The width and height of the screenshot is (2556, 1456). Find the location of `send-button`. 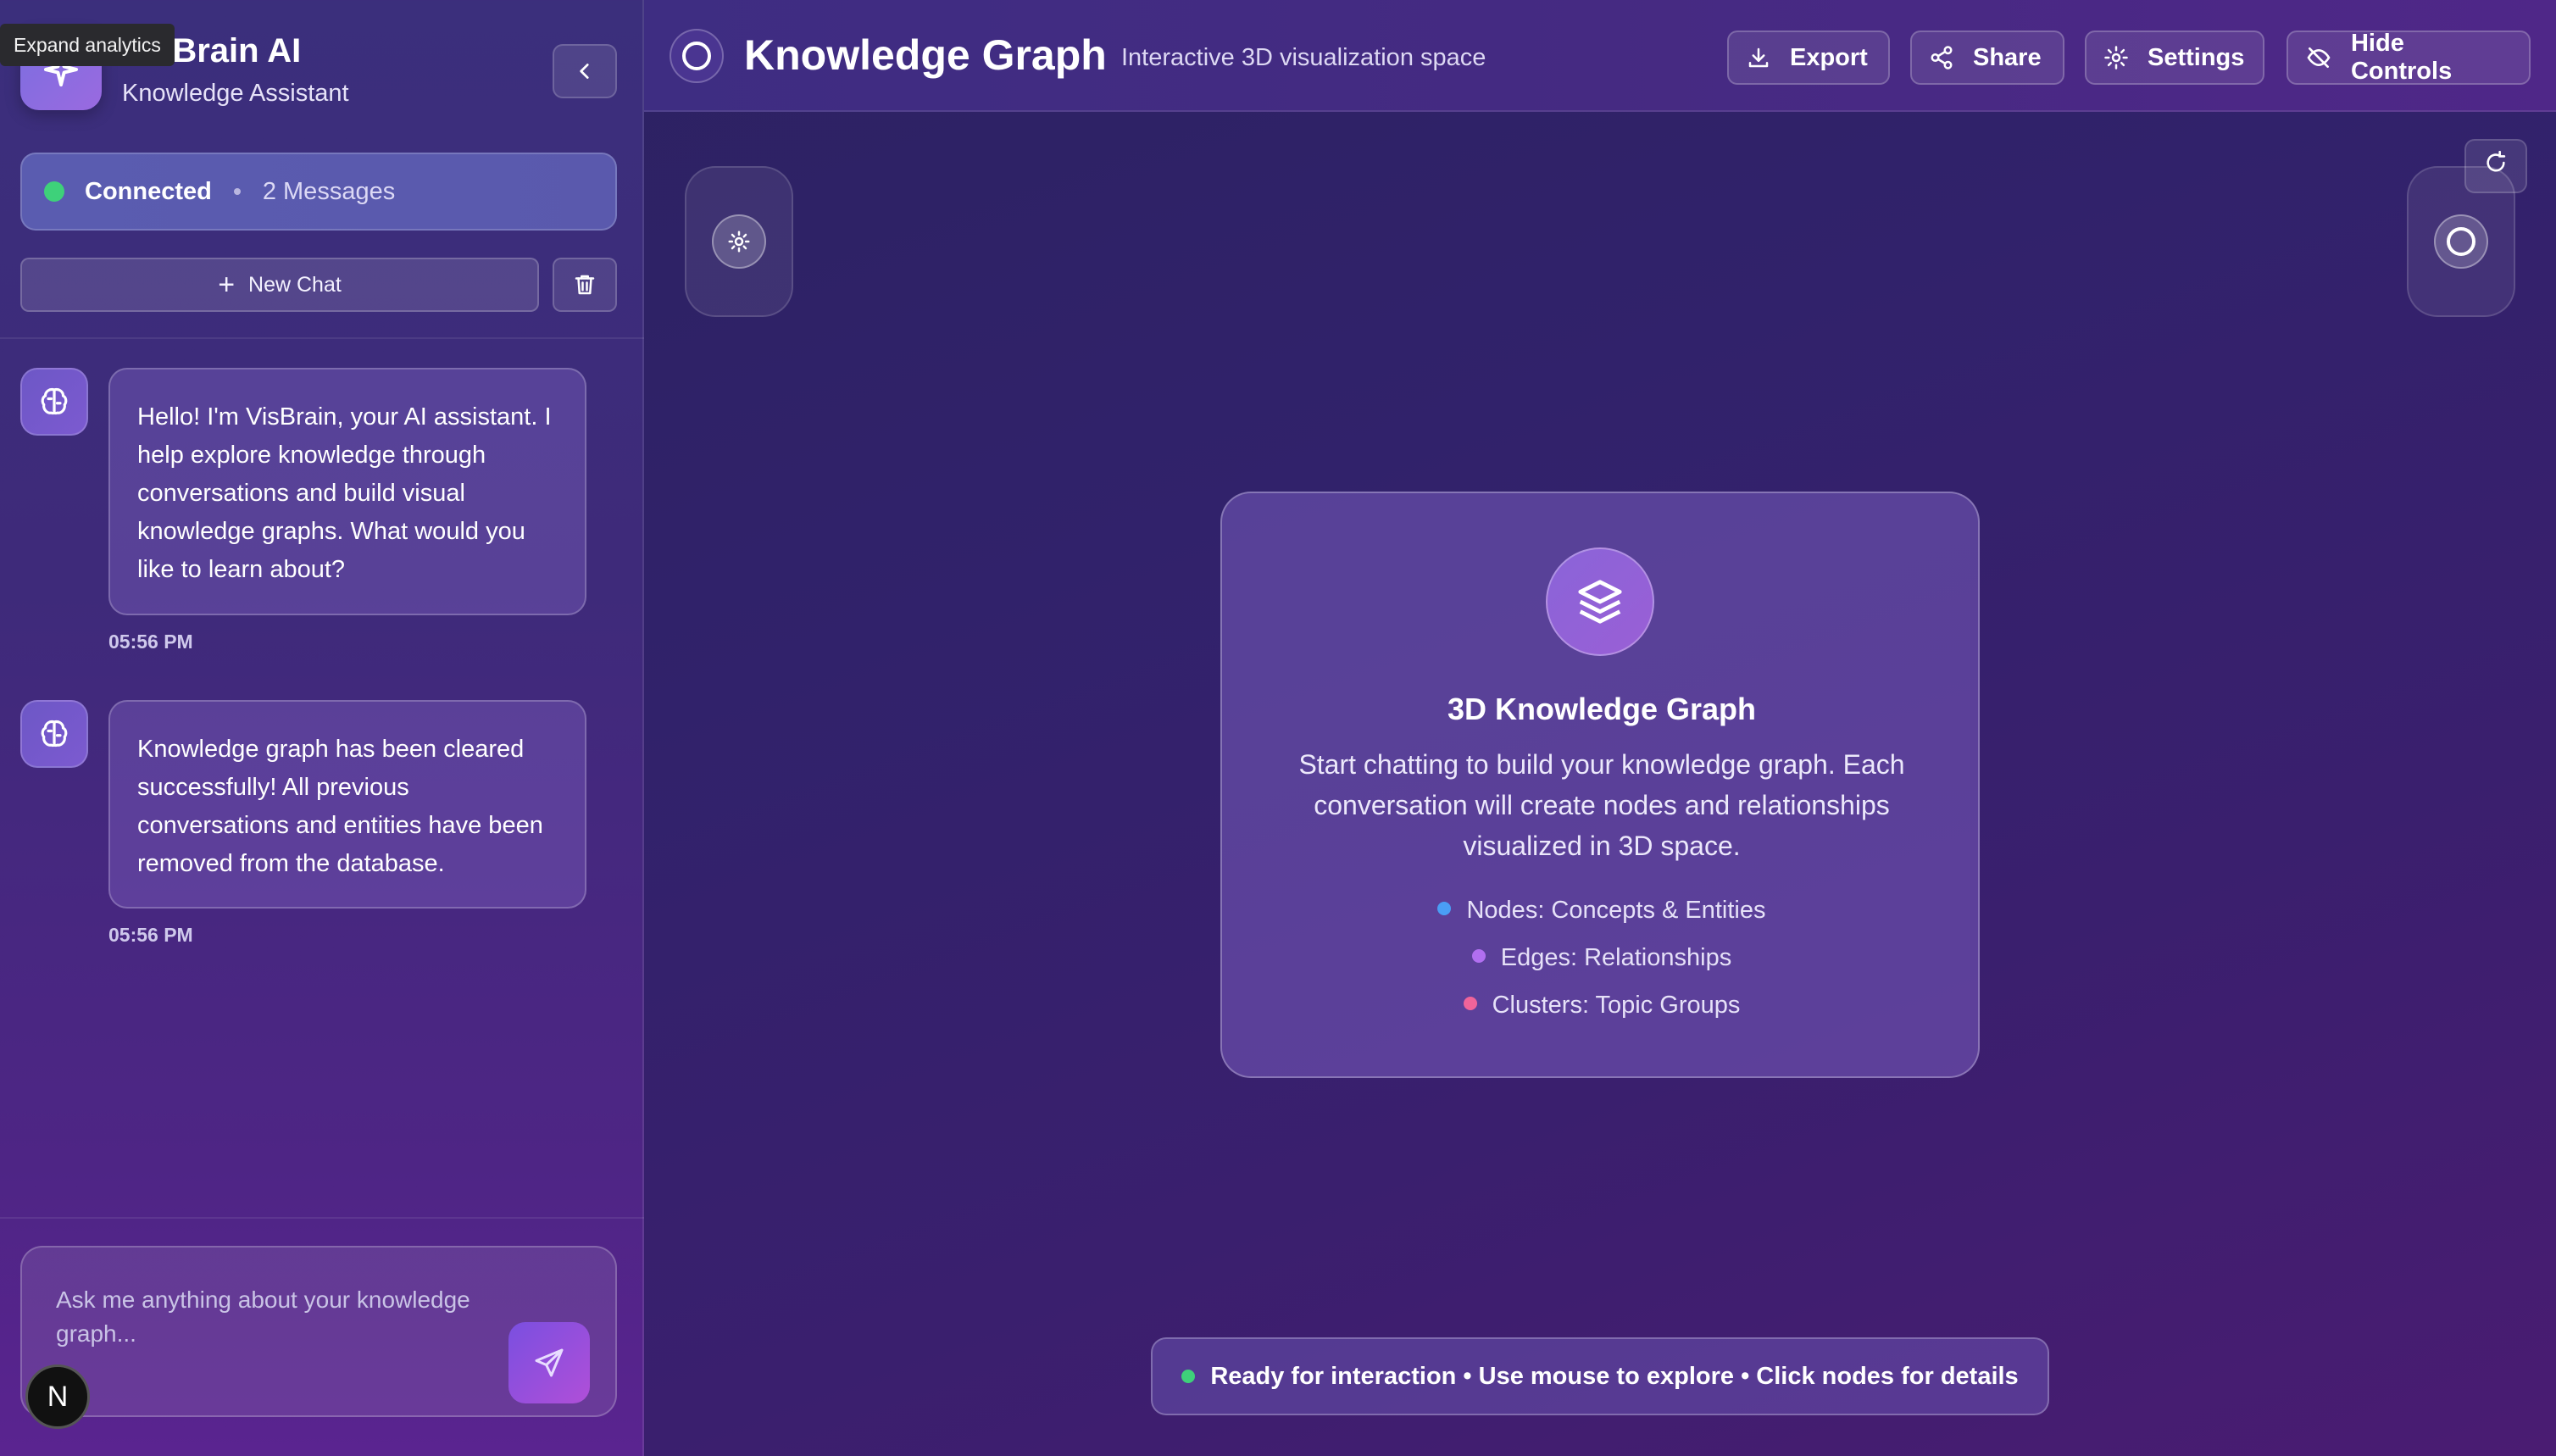

send-button is located at coordinates (549, 1362).